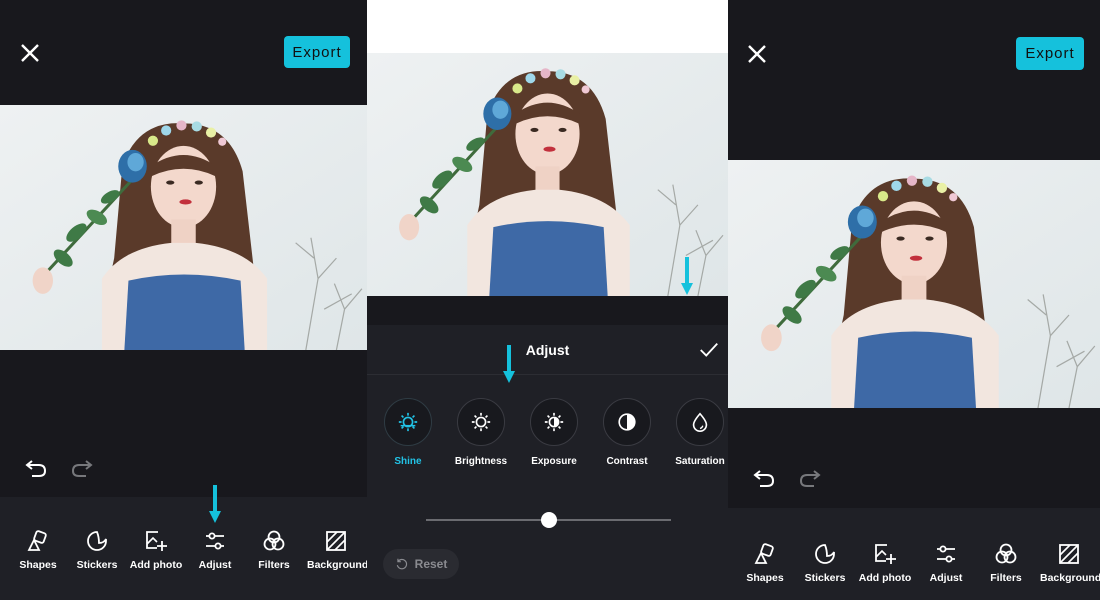  I want to click on adjust-option-label: Exposure, so click(554, 461).